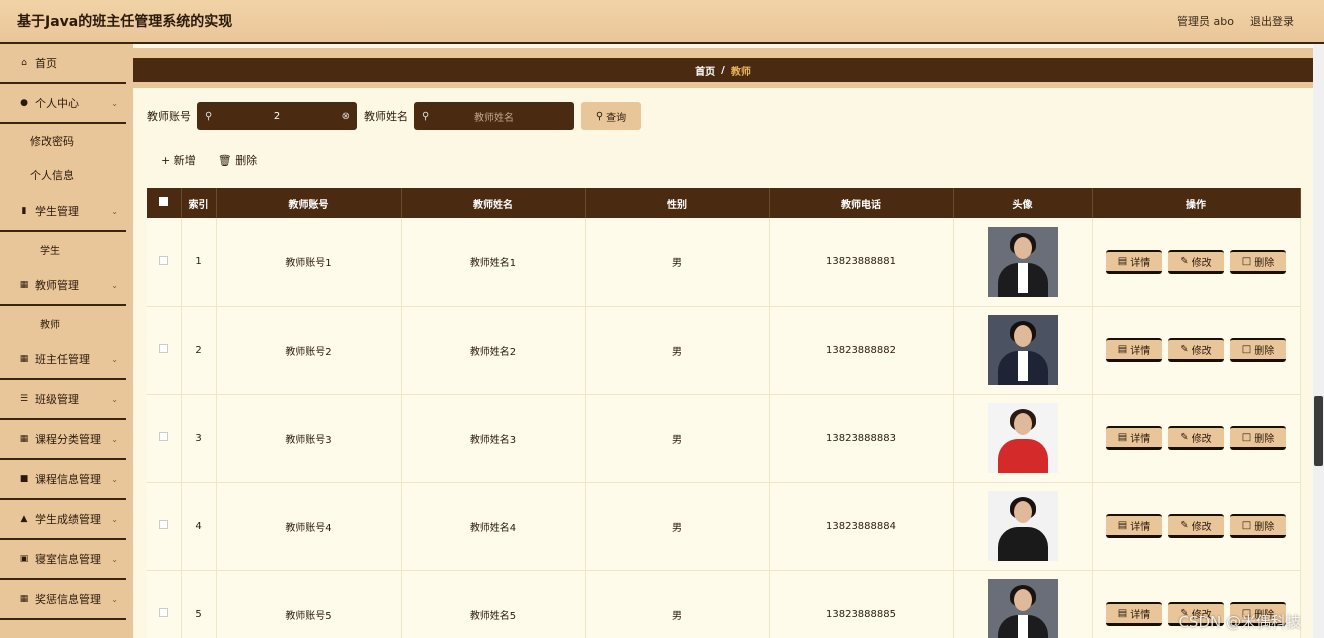  What do you see at coordinates (861, 604) in the screenshot?
I see `cell-phone: 13823888885` at bounding box center [861, 604].